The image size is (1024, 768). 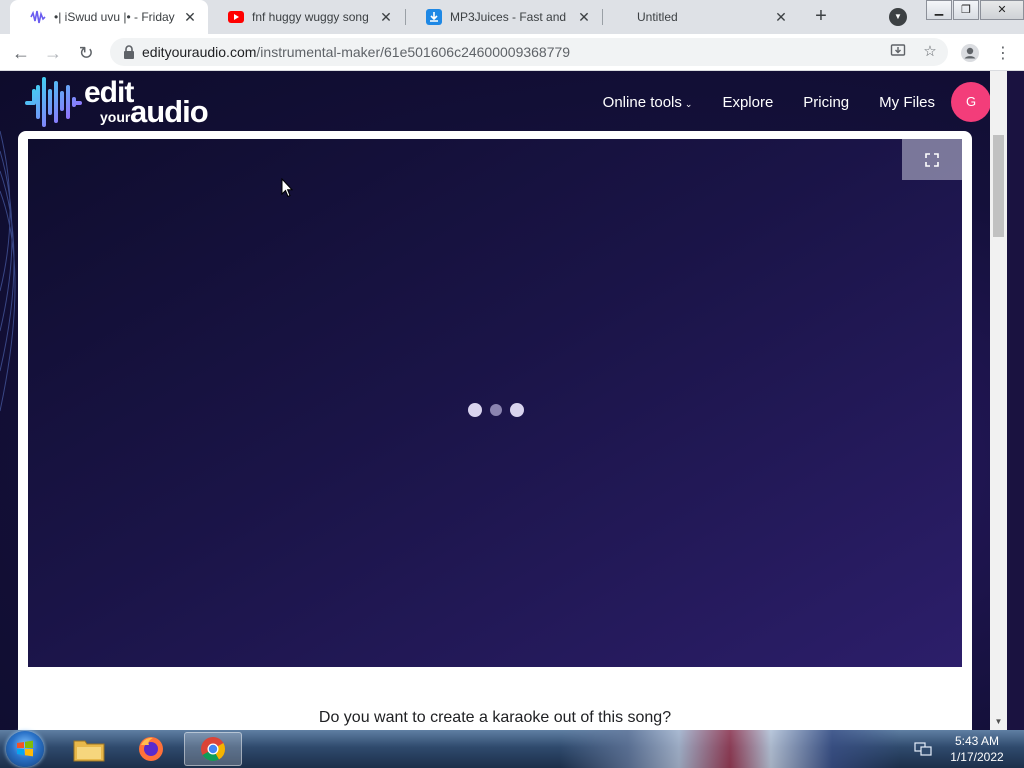 I want to click on tab-title: MP3Juices - Fast and Fre, so click(x=510, y=17).